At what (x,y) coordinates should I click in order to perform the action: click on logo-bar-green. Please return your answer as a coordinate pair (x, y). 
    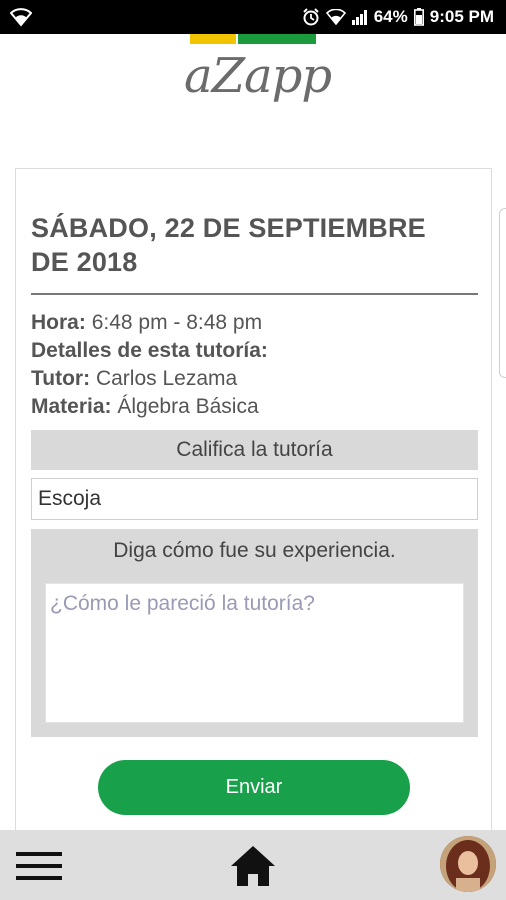
    Looking at the image, I should click on (277, 39).